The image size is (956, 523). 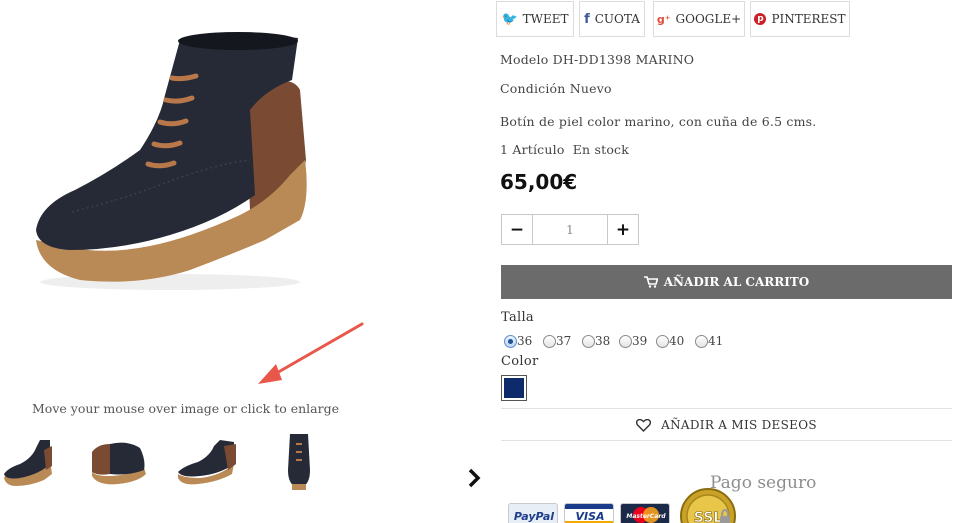 I want to click on size-option-40: 40, so click(x=670, y=341).